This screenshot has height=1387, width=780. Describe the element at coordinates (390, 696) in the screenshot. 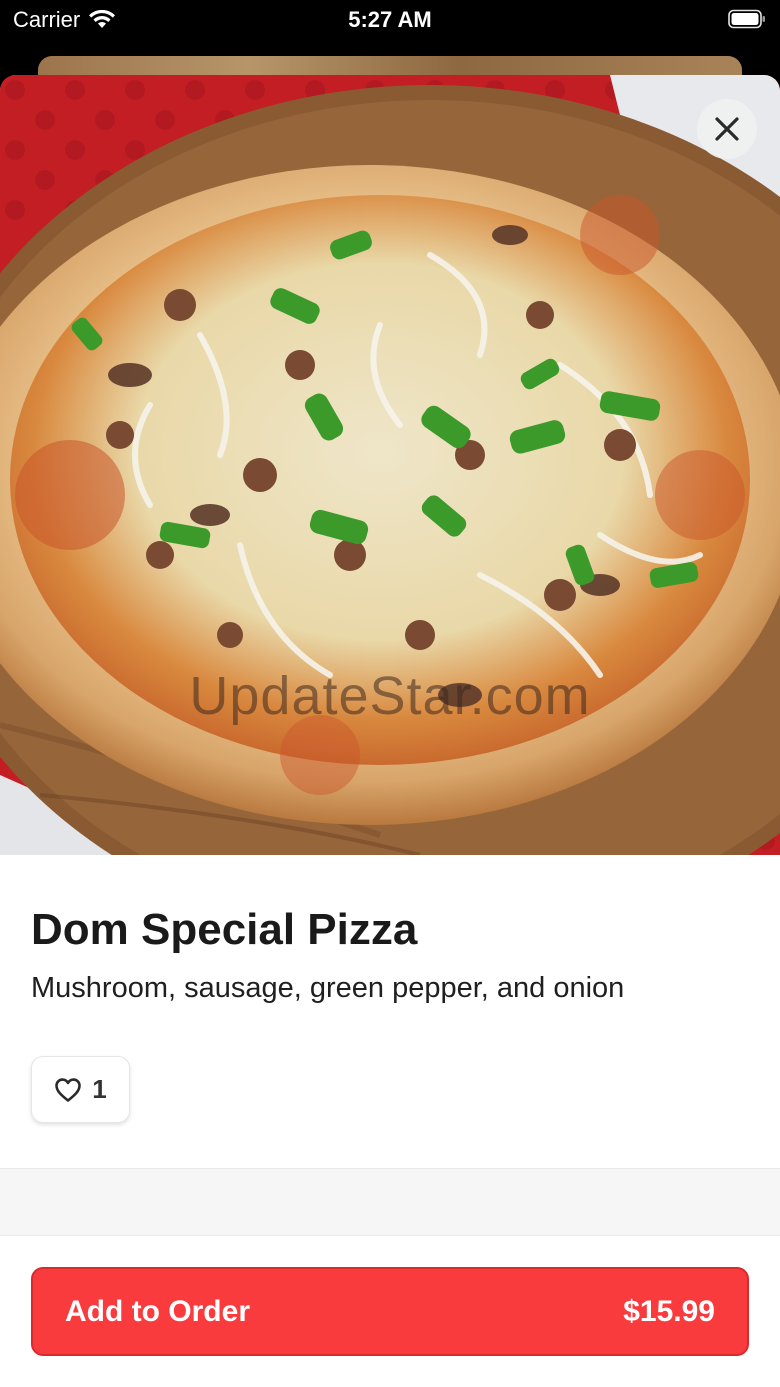

I see `image-watermark: UpdateStar.com` at that location.